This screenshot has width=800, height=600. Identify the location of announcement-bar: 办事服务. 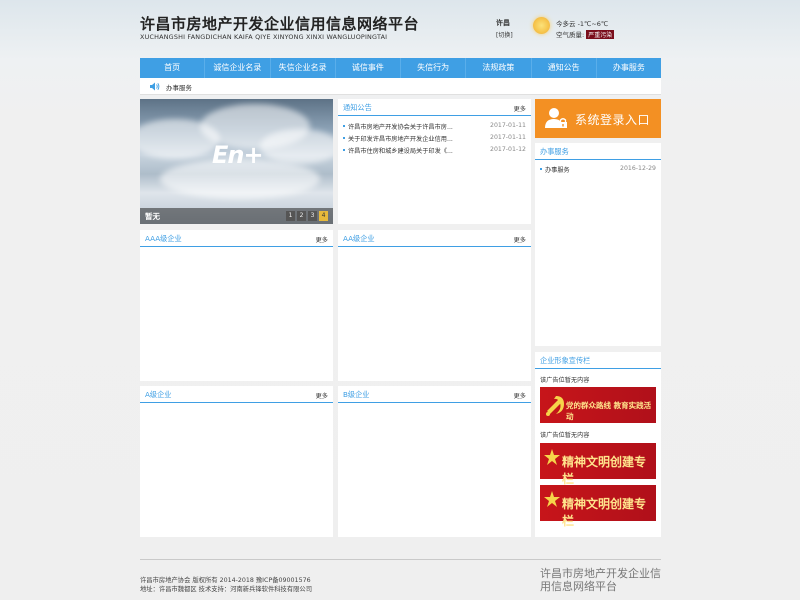
(400, 86).